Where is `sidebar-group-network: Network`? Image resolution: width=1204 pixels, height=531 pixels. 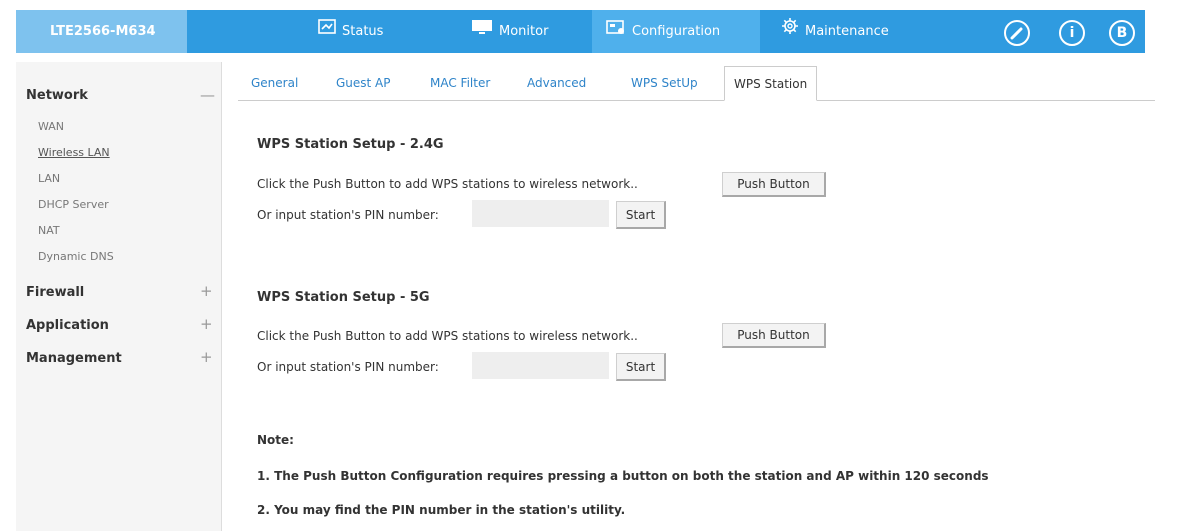
sidebar-group-network: Network is located at coordinates (57, 95).